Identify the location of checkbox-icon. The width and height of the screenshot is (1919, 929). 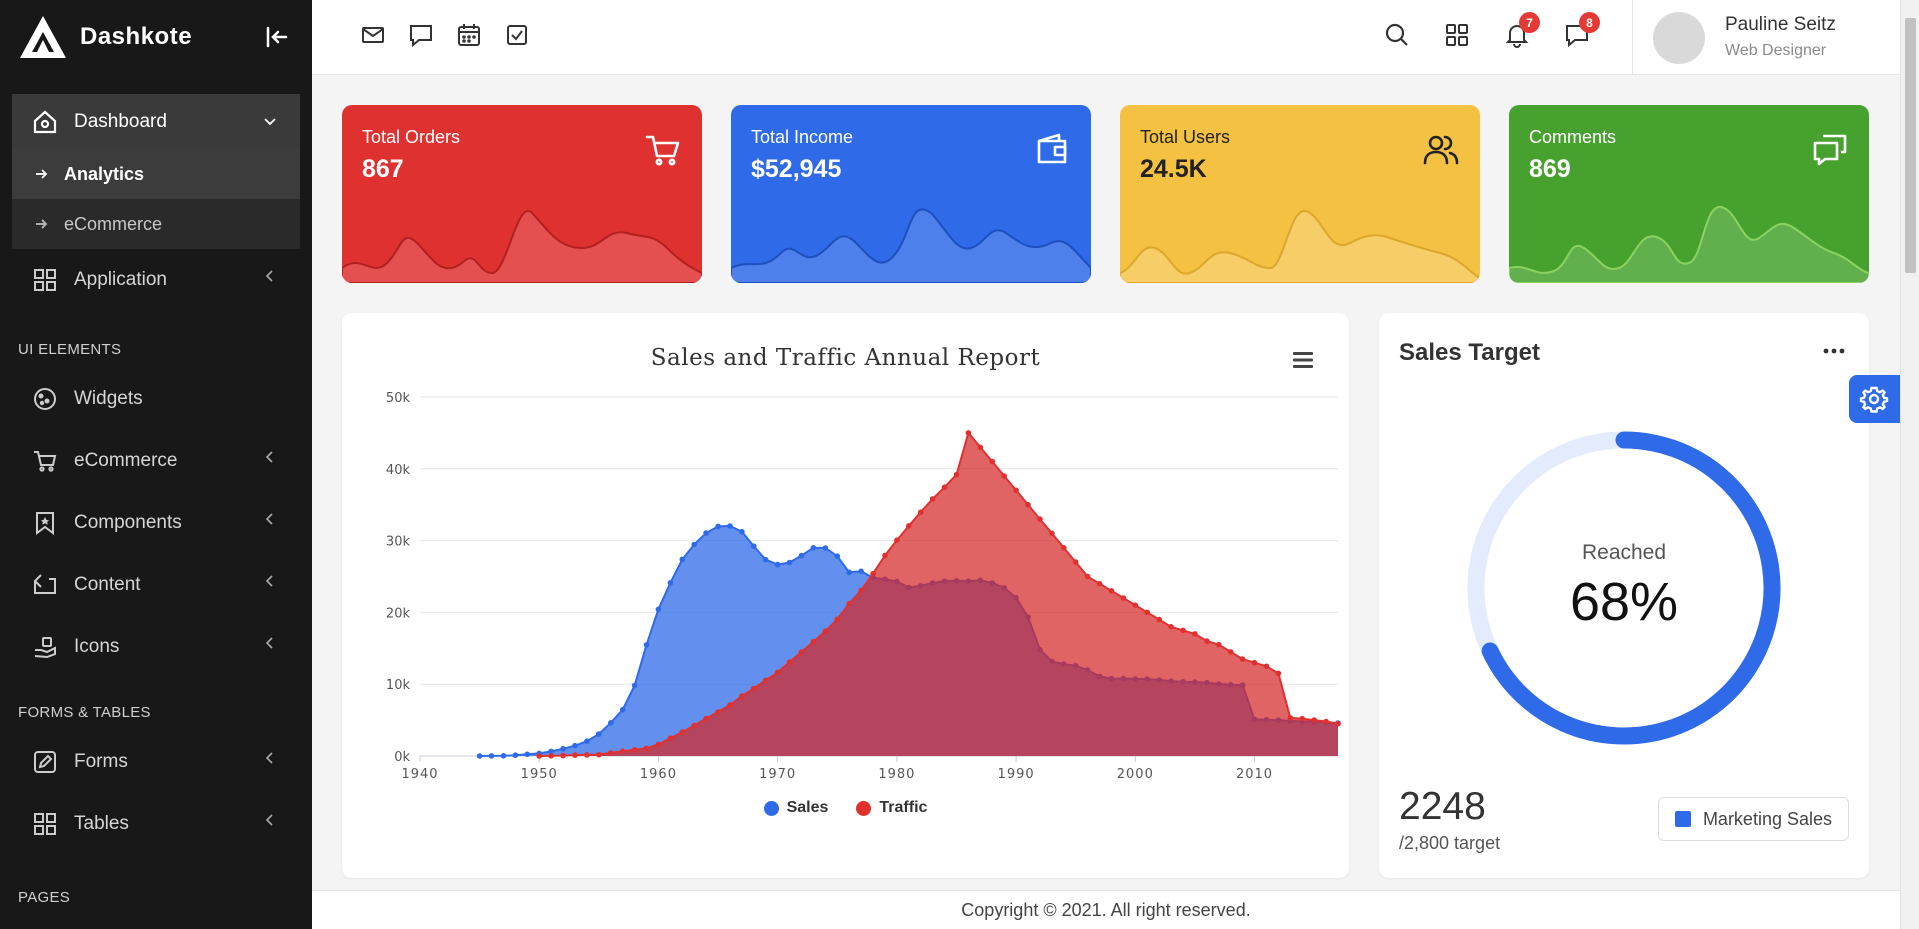
(517, 35).